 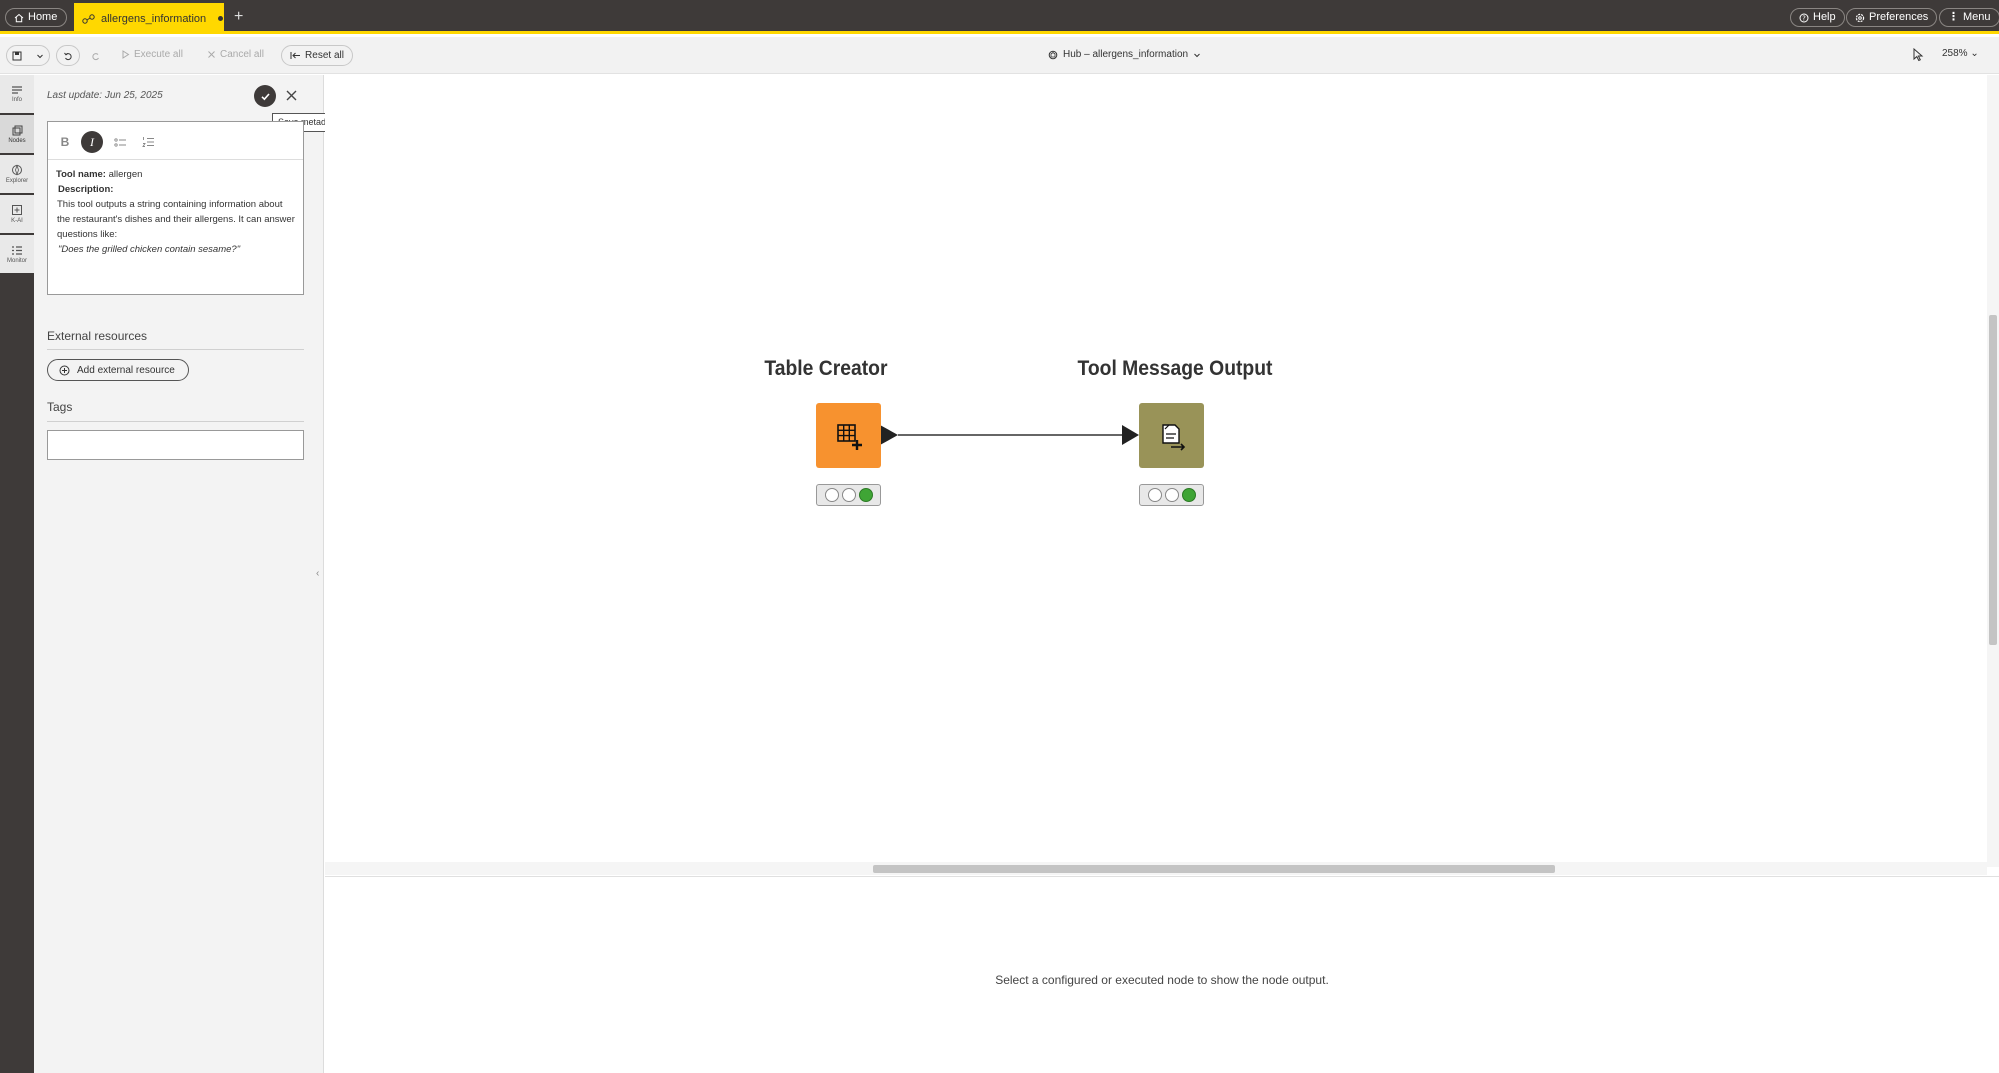 I want to click on play-icon, so click(x=126, y=54).